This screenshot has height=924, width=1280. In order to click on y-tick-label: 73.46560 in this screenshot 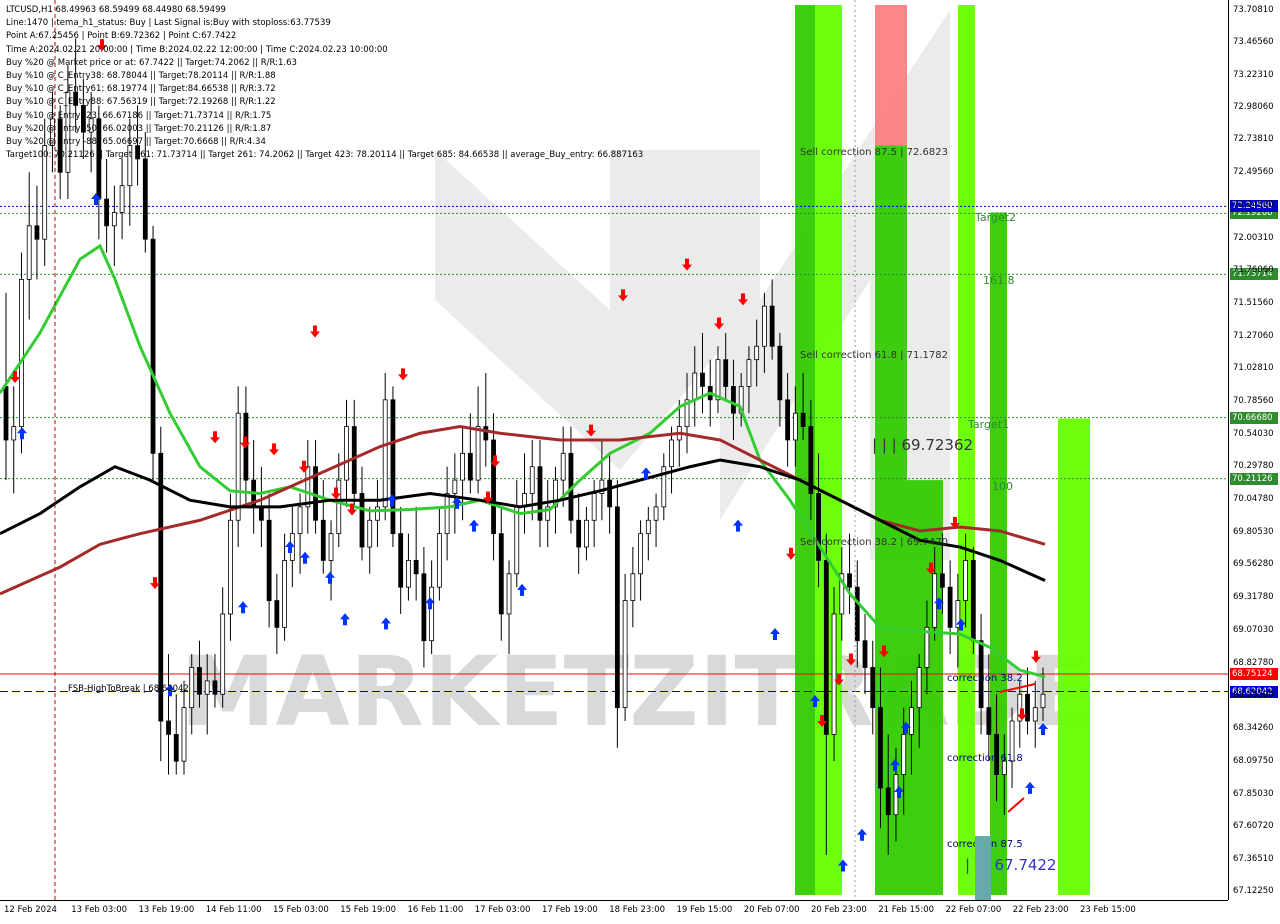, I will do `click(1253, 42)`.